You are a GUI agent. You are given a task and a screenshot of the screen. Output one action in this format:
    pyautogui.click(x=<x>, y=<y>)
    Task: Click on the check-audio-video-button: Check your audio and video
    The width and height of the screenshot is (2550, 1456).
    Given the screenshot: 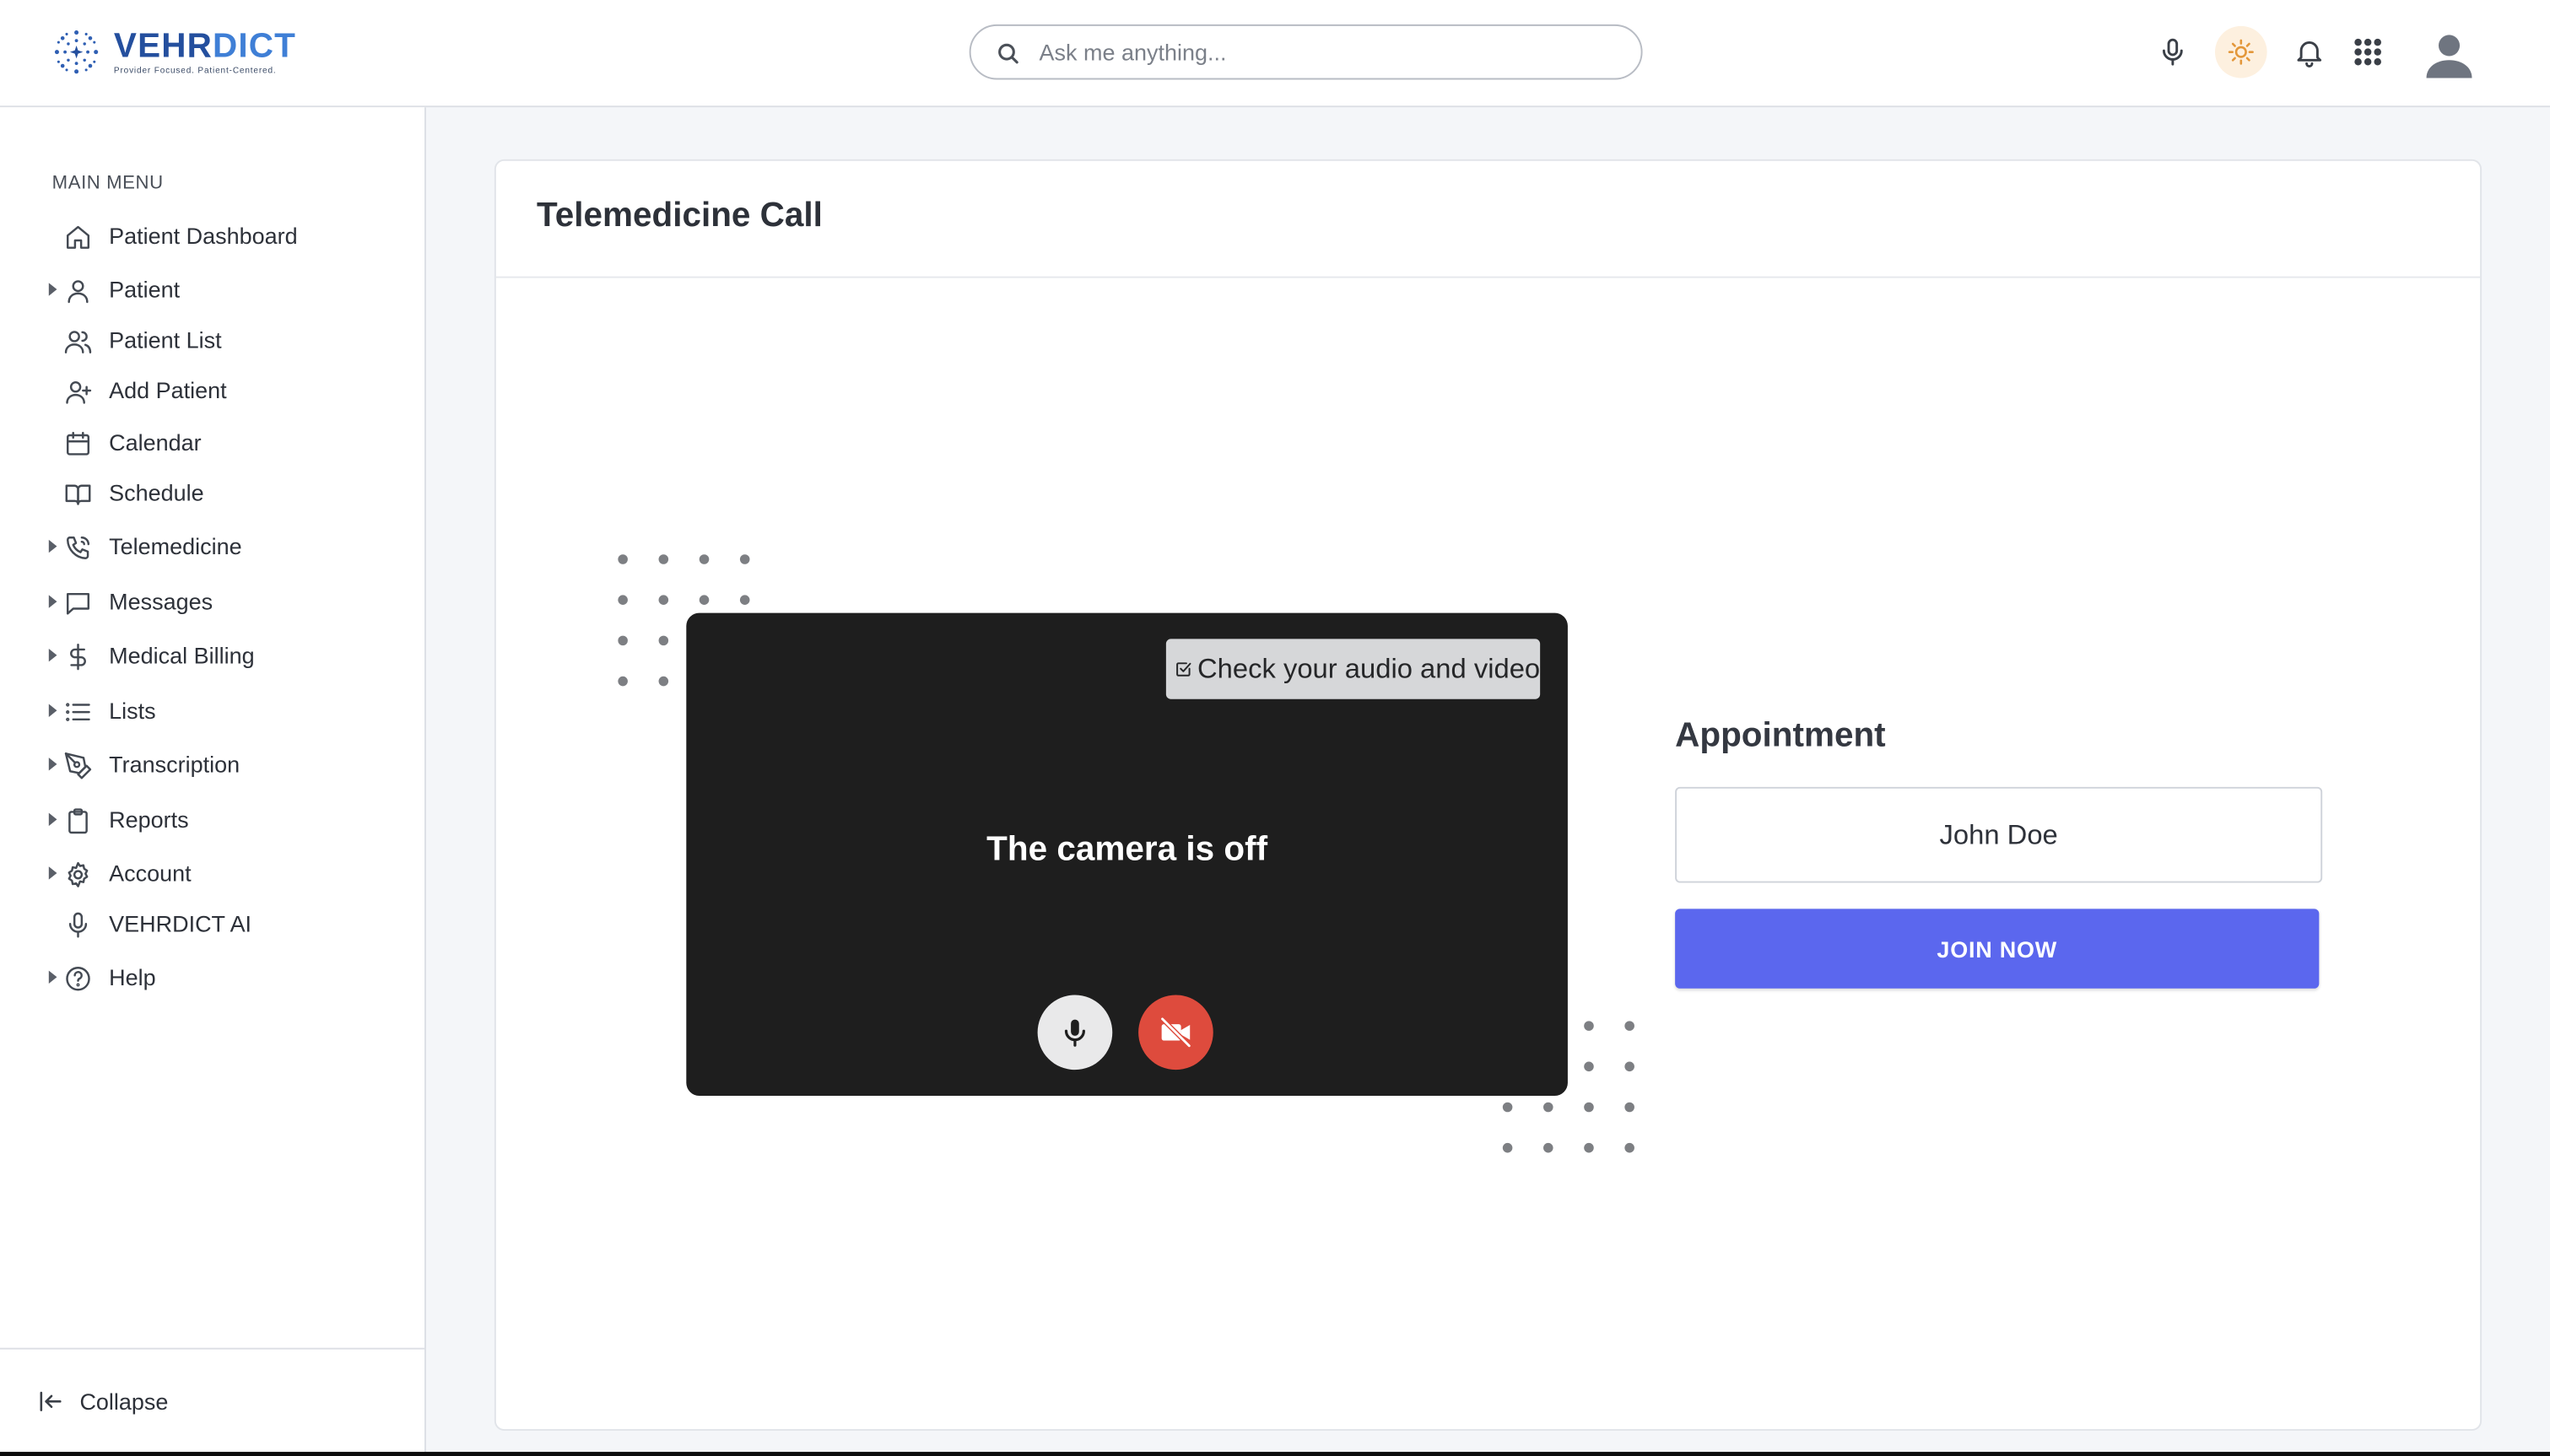 What is the action you would take?
    pyautogui.click(x=1353, y=669)
    